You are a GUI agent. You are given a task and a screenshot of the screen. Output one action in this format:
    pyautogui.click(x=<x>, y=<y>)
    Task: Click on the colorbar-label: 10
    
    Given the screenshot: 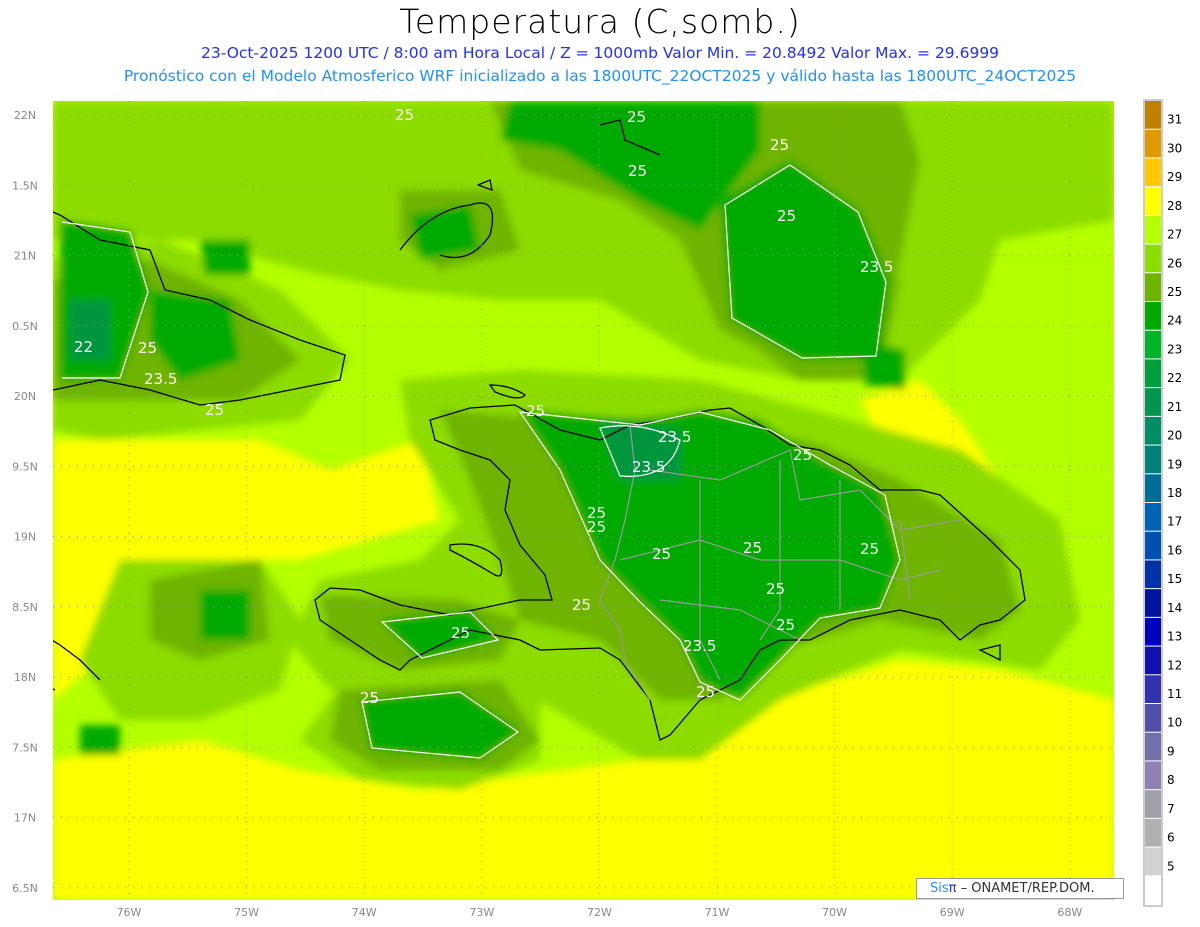 What is the action you would take?
    pyautogui.click(x=1174, y=723)
    